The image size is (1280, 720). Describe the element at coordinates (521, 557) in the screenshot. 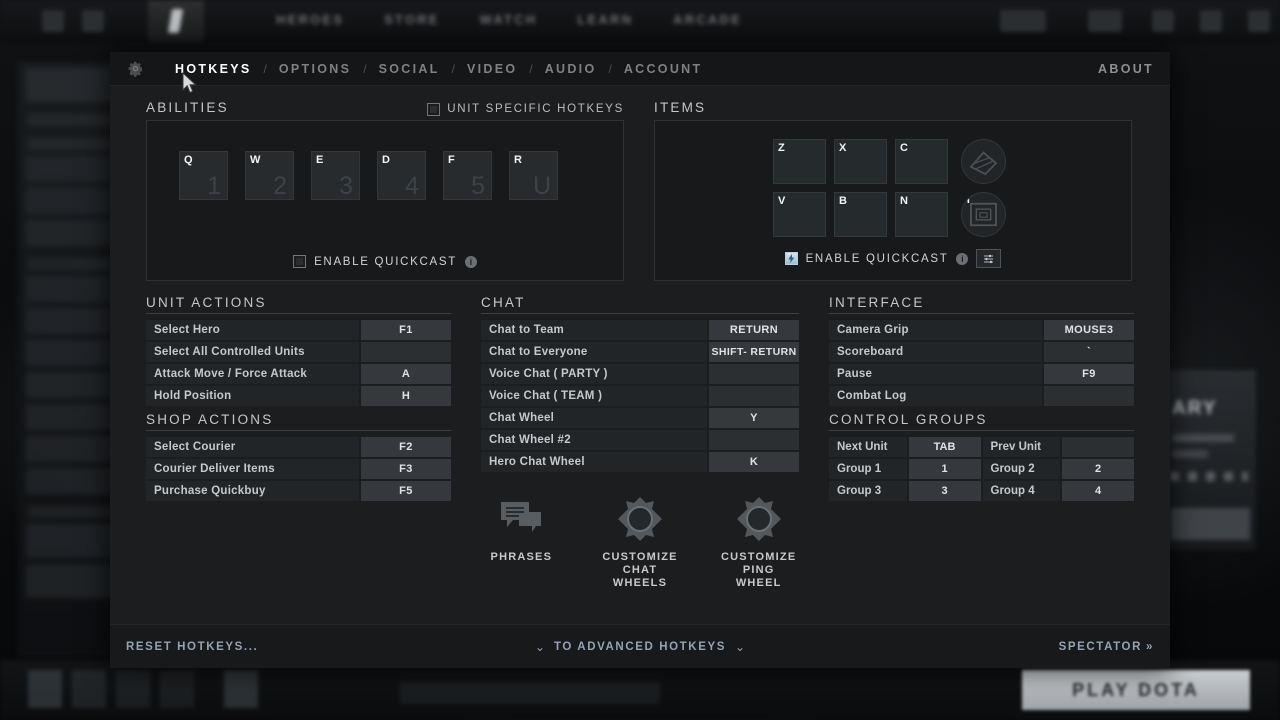

I see `phrases-label: PHRASES` at that location.